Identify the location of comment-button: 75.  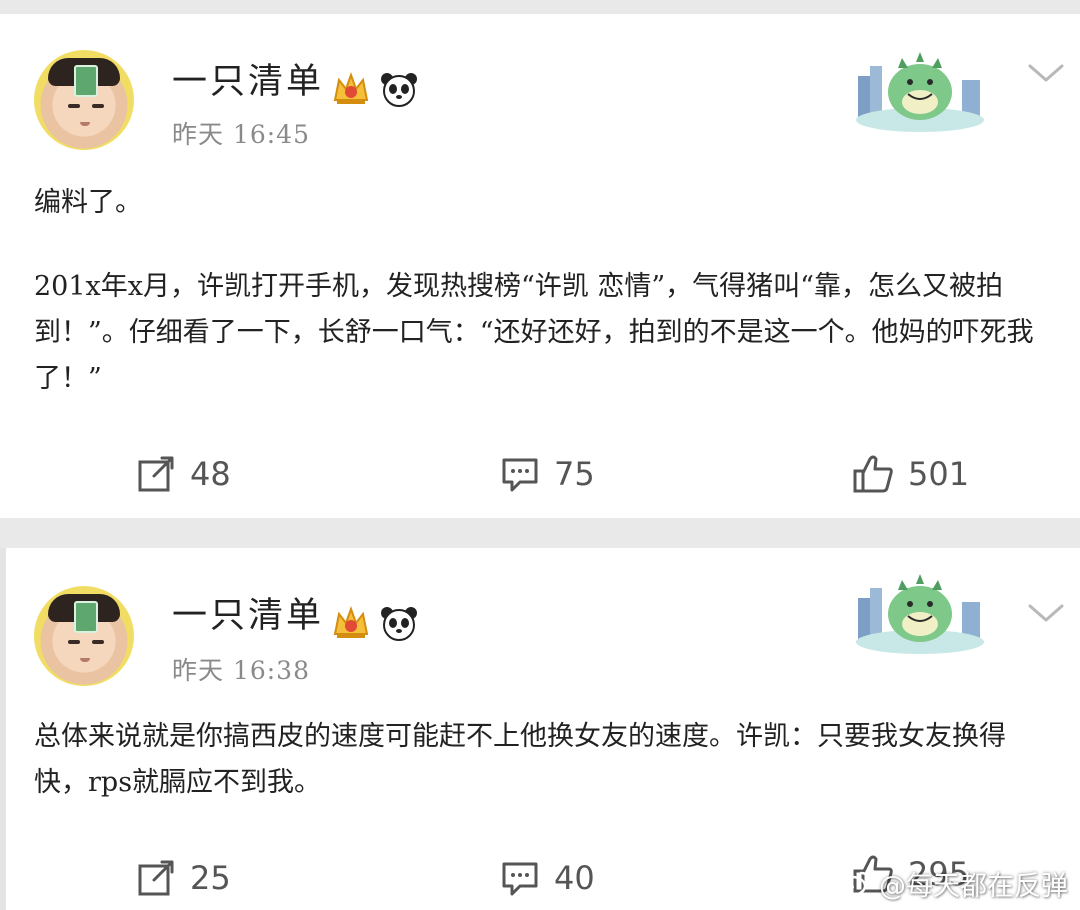
(547, 474).